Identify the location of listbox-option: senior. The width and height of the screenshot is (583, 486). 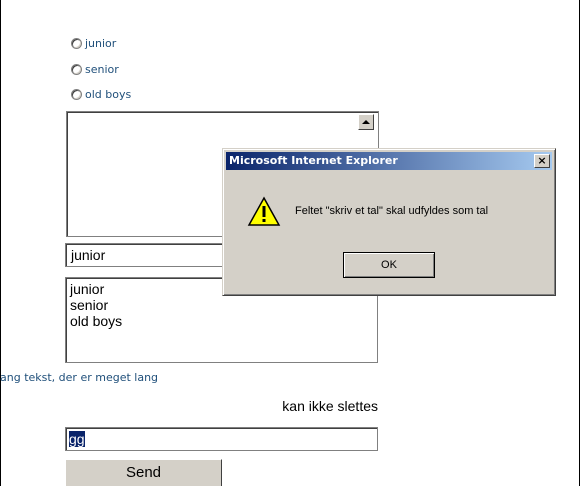
(223, 305).